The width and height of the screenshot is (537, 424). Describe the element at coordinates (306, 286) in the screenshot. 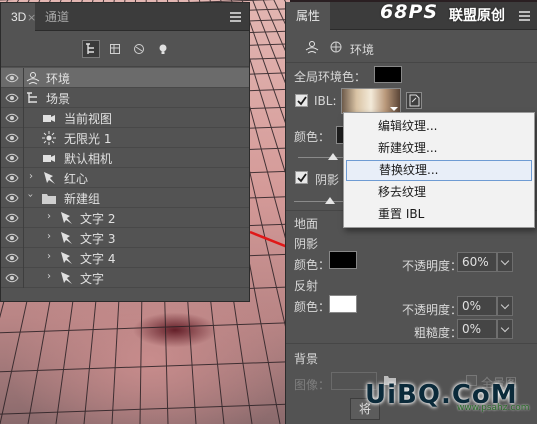

I see `reflection-label: 反射` at that location.